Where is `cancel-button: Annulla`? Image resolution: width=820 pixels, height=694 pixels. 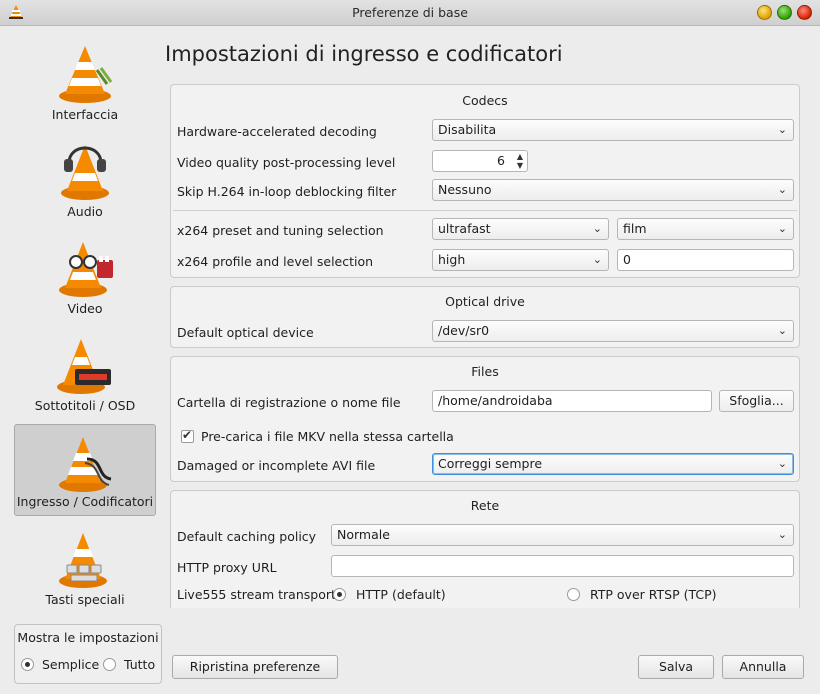 cancel-button: Annulla is located at coordinates (763, 667).